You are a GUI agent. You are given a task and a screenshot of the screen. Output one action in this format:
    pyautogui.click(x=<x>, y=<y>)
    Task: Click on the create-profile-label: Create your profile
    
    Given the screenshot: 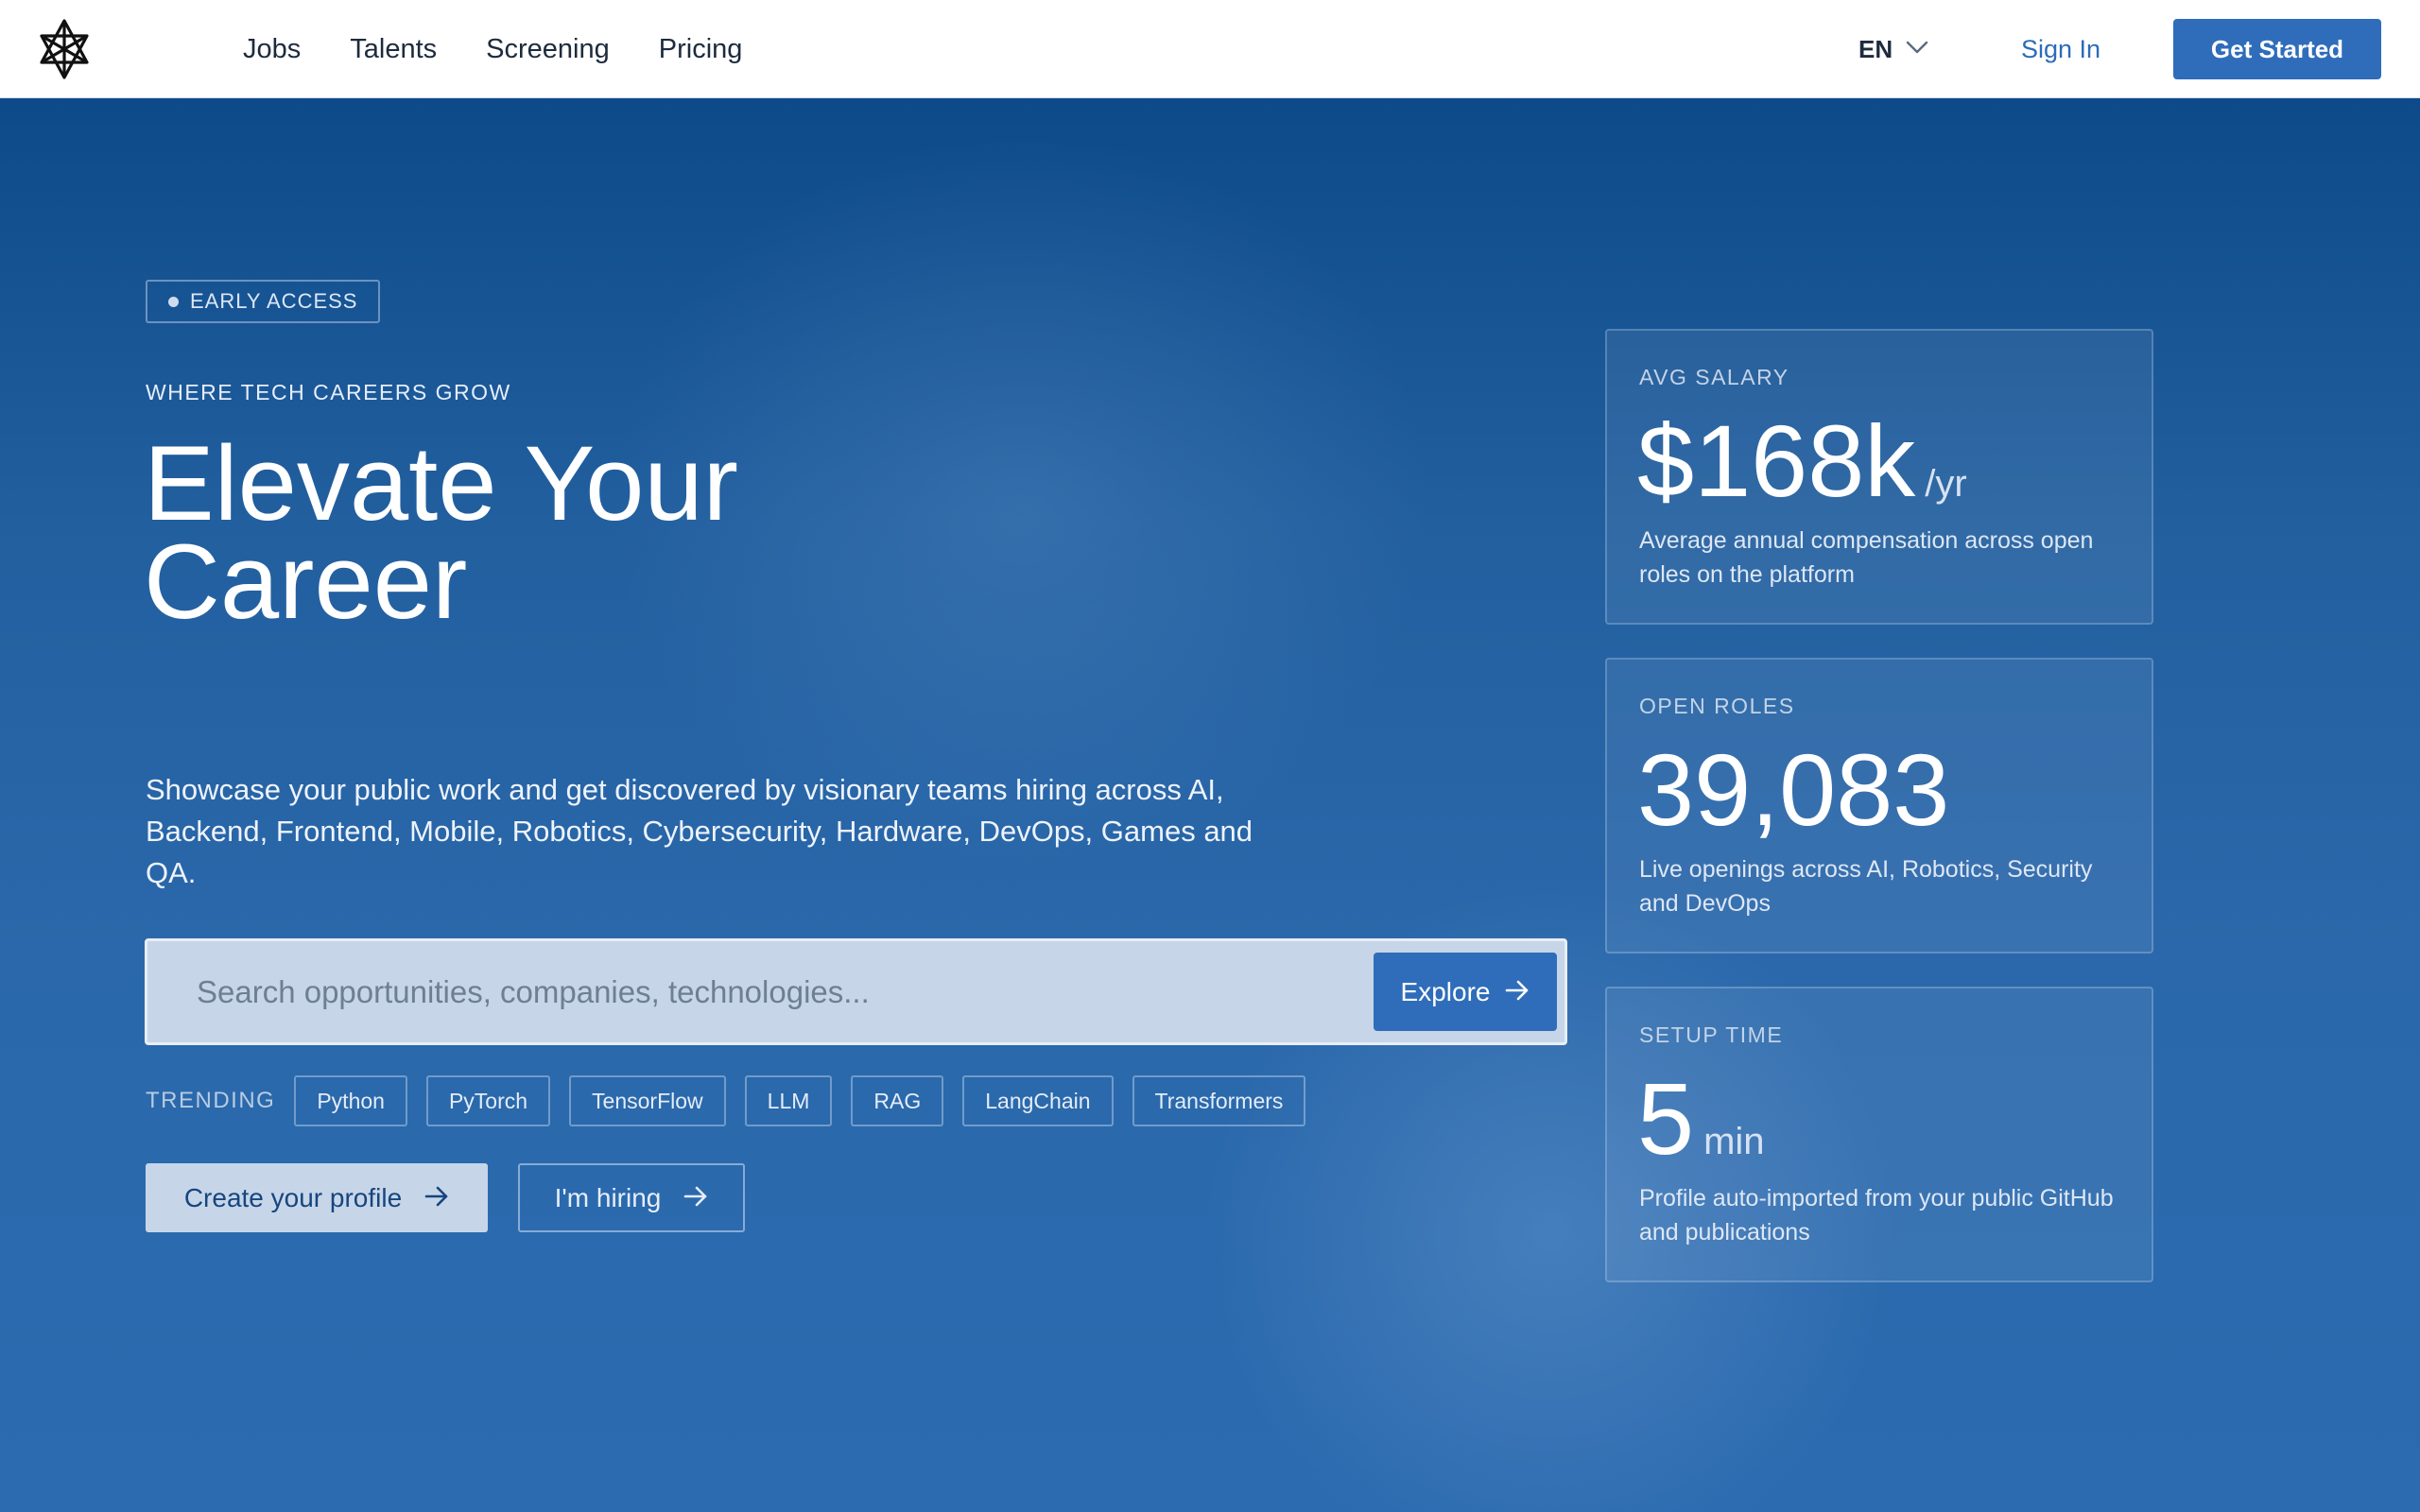 What is the action you would take?
    pyautogui.click(x=293, y=1197)
    